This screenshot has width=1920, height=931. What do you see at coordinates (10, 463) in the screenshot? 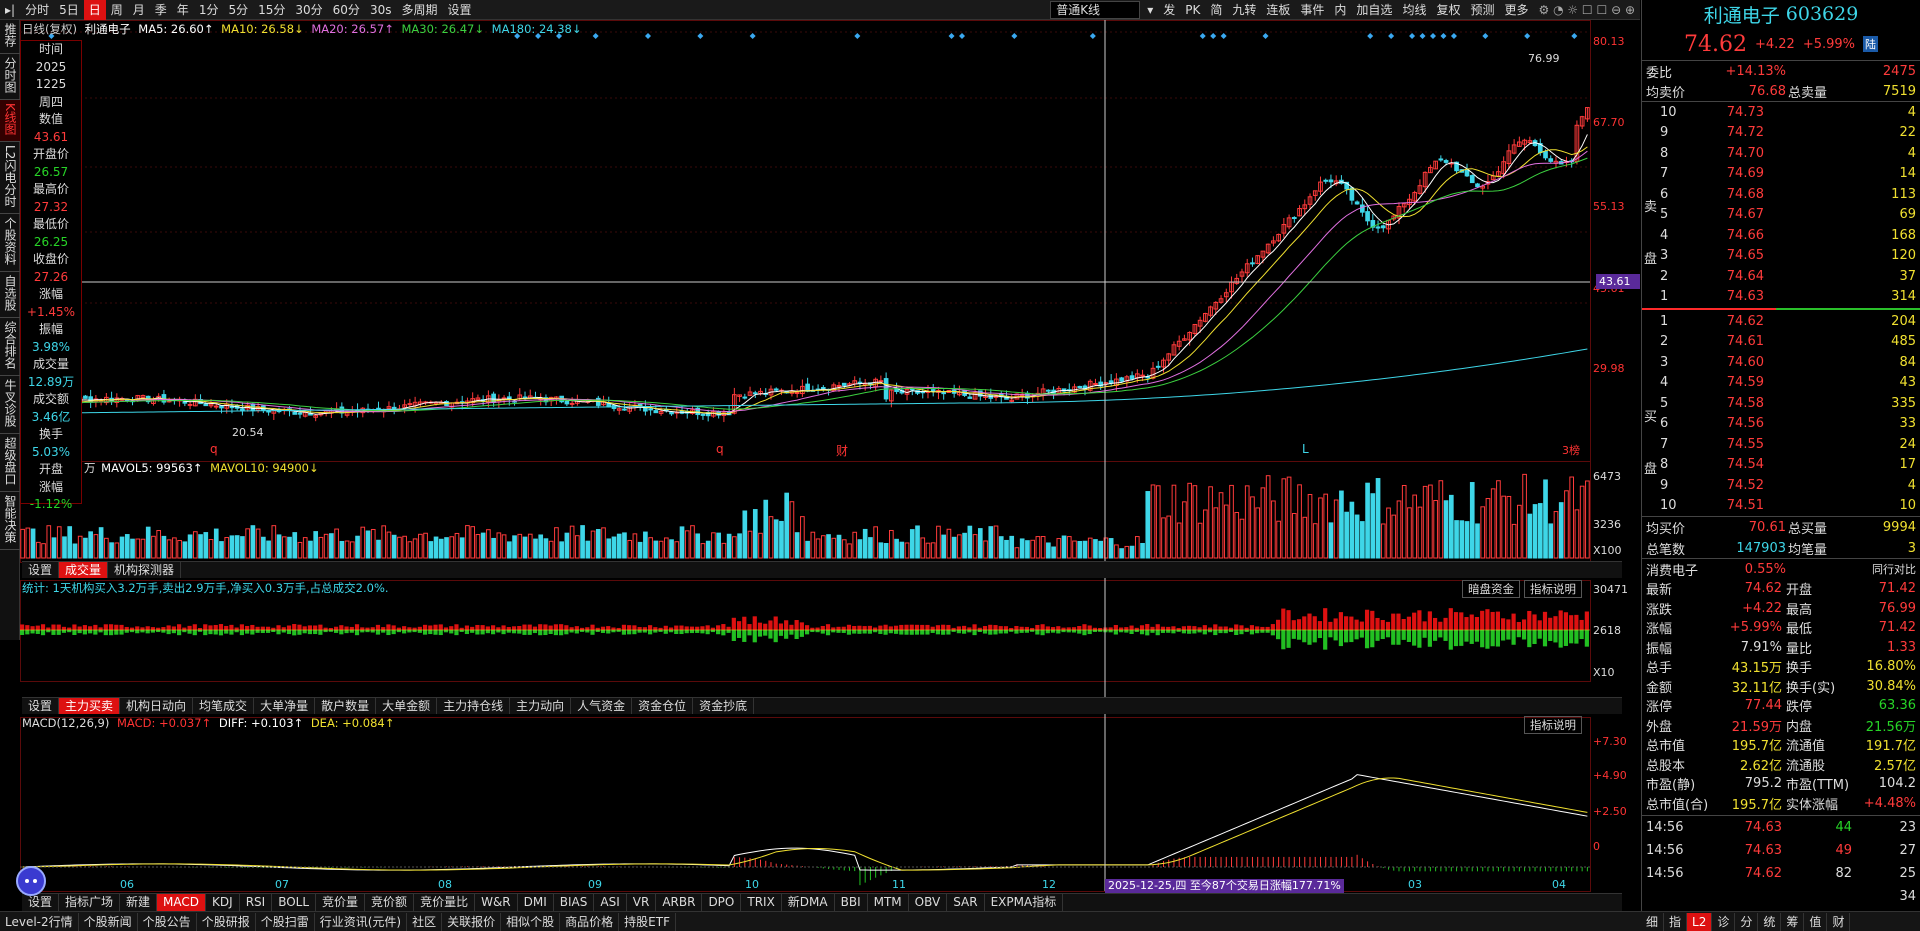
I see `left-tab-8: 超级盘口` at bounding box center [10, 463].